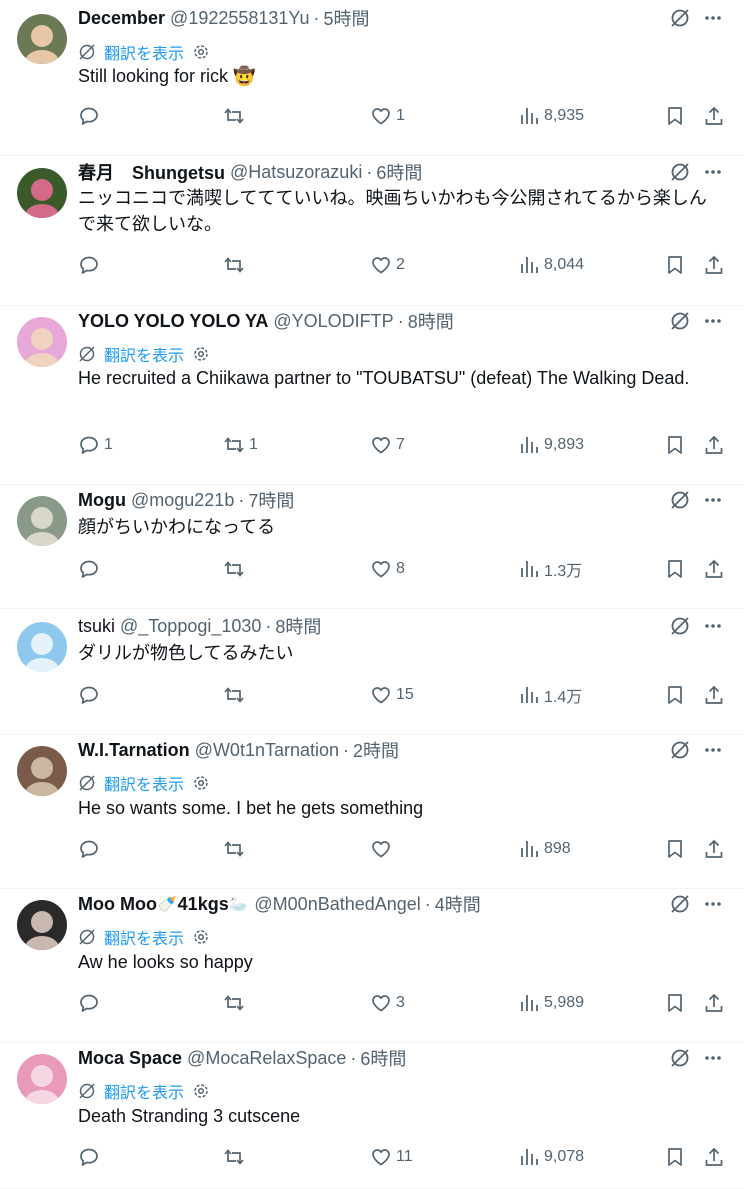 Image resolution: width=744 pixels, height=1189 pixels. Describe the element at coordinates (391, 1157) in the screenshot. I see `like-button: 11` at that location.